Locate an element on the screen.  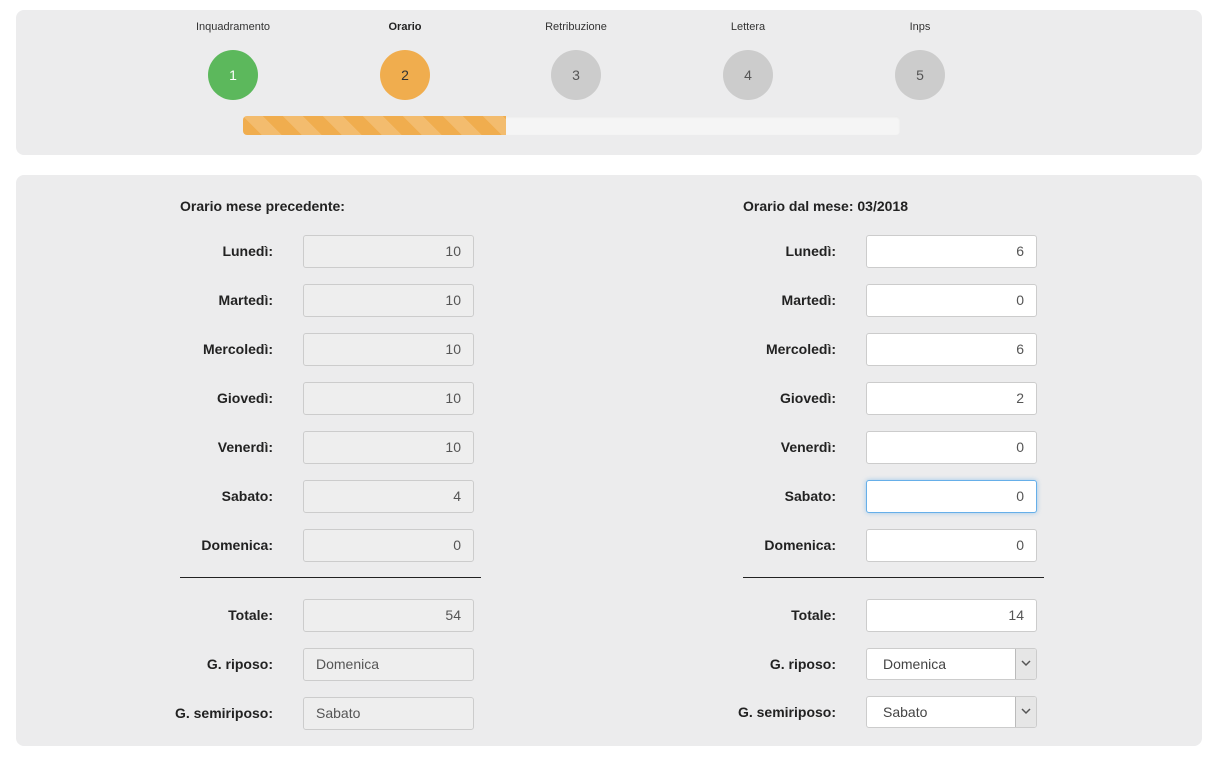
cur-martedi-input: 0 is located at coordinates (951, 300).